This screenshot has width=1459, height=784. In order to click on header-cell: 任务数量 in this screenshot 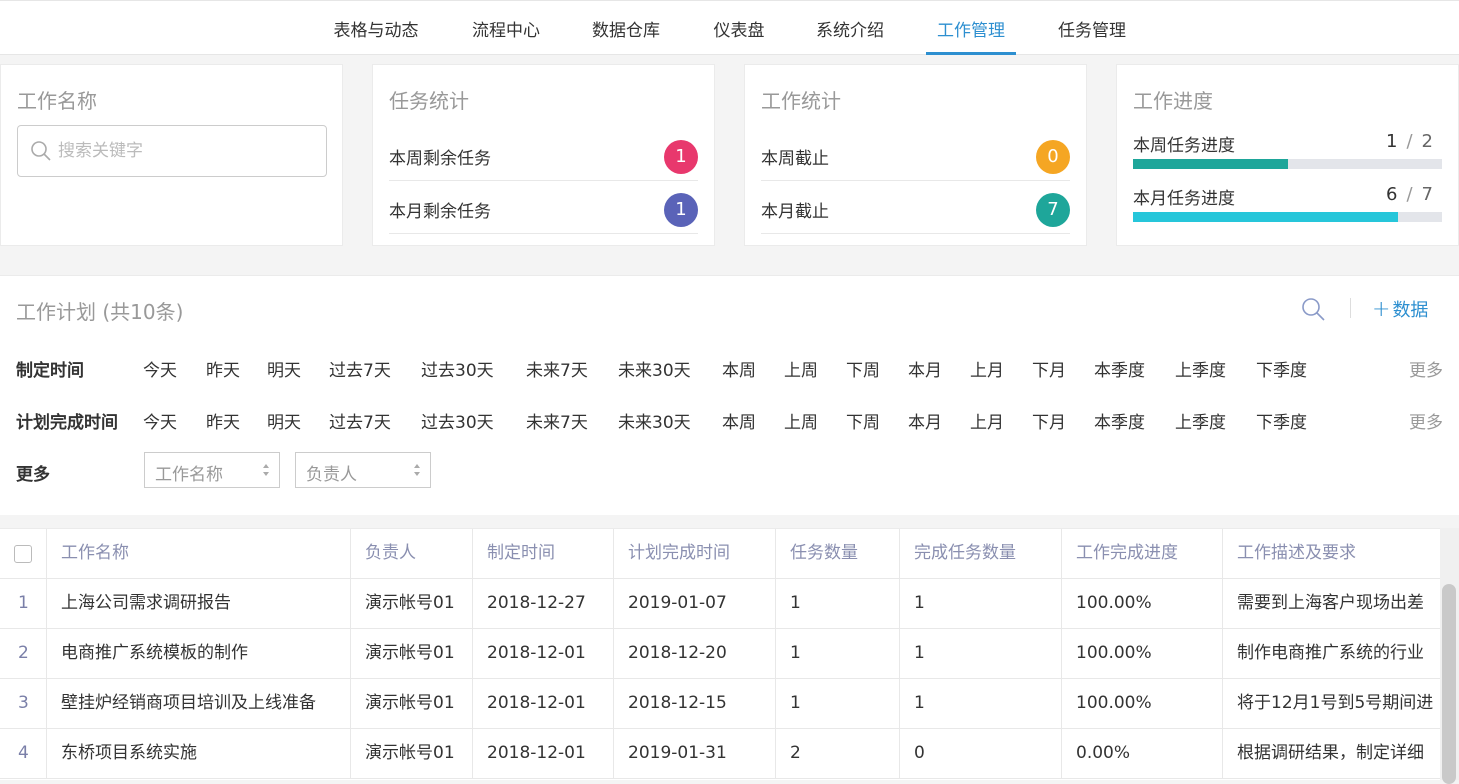, I will do `click(838, 553)`.